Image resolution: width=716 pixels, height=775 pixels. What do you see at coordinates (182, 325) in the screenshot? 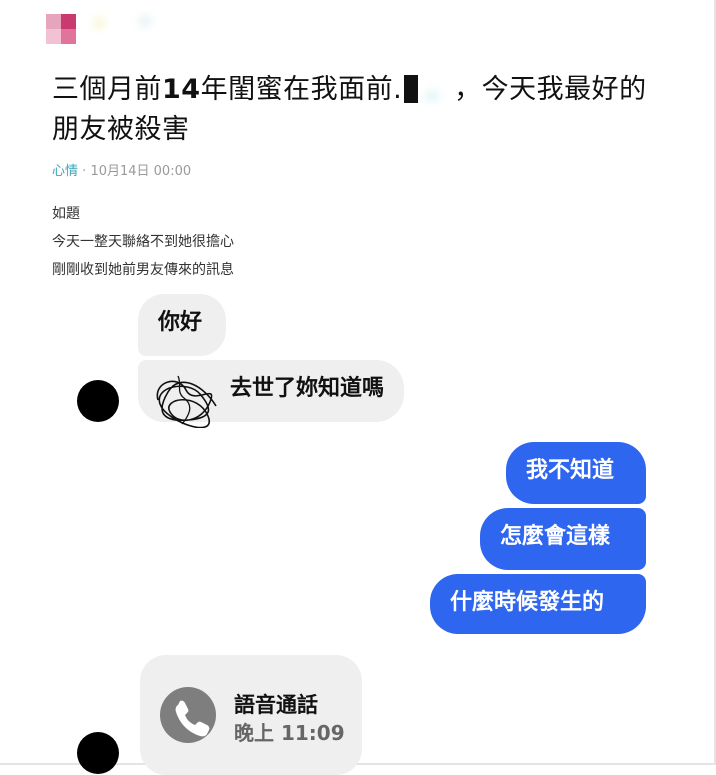
I see `received-message: 你好` at bounding box center [182, 325].